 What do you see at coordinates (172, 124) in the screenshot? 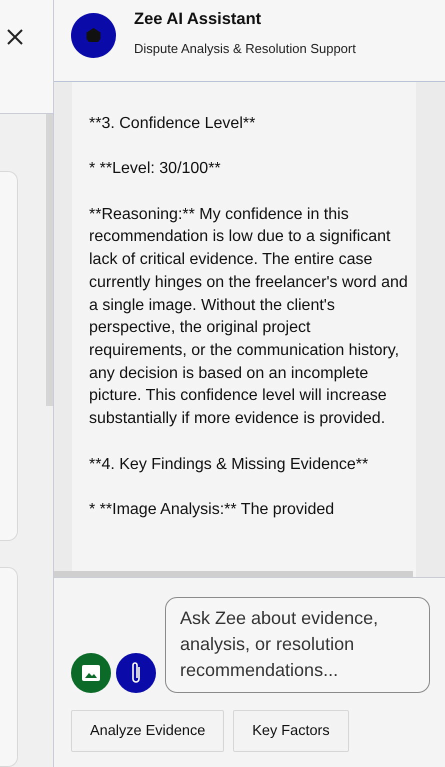
I see `message-text: **3. Confidence Level**` at bounding box center [172, 124].